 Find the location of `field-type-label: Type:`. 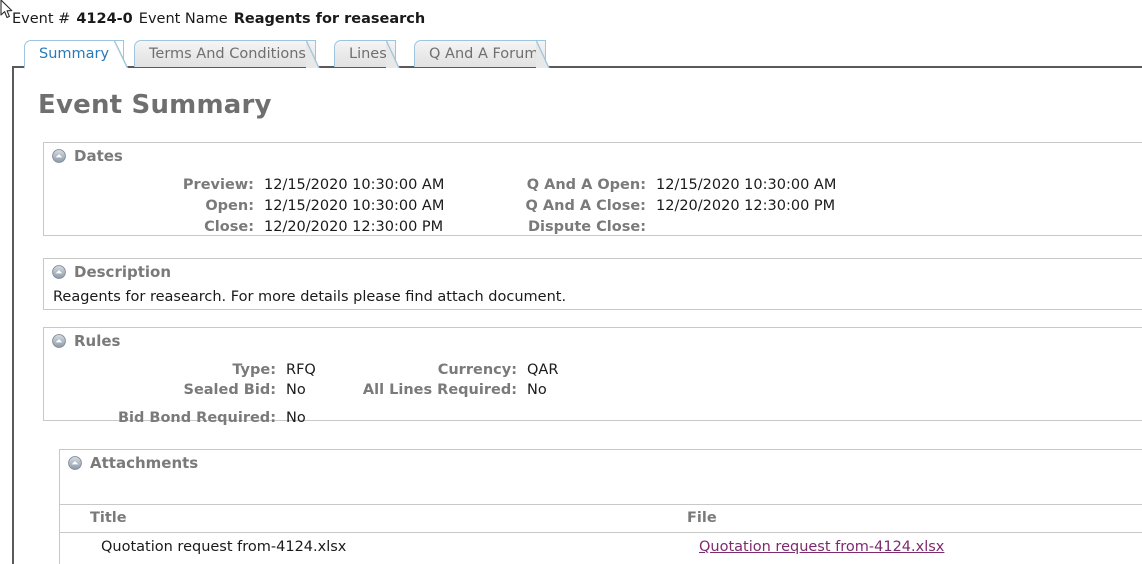

field-type-label: Type: is located at coordinates (254, 370).